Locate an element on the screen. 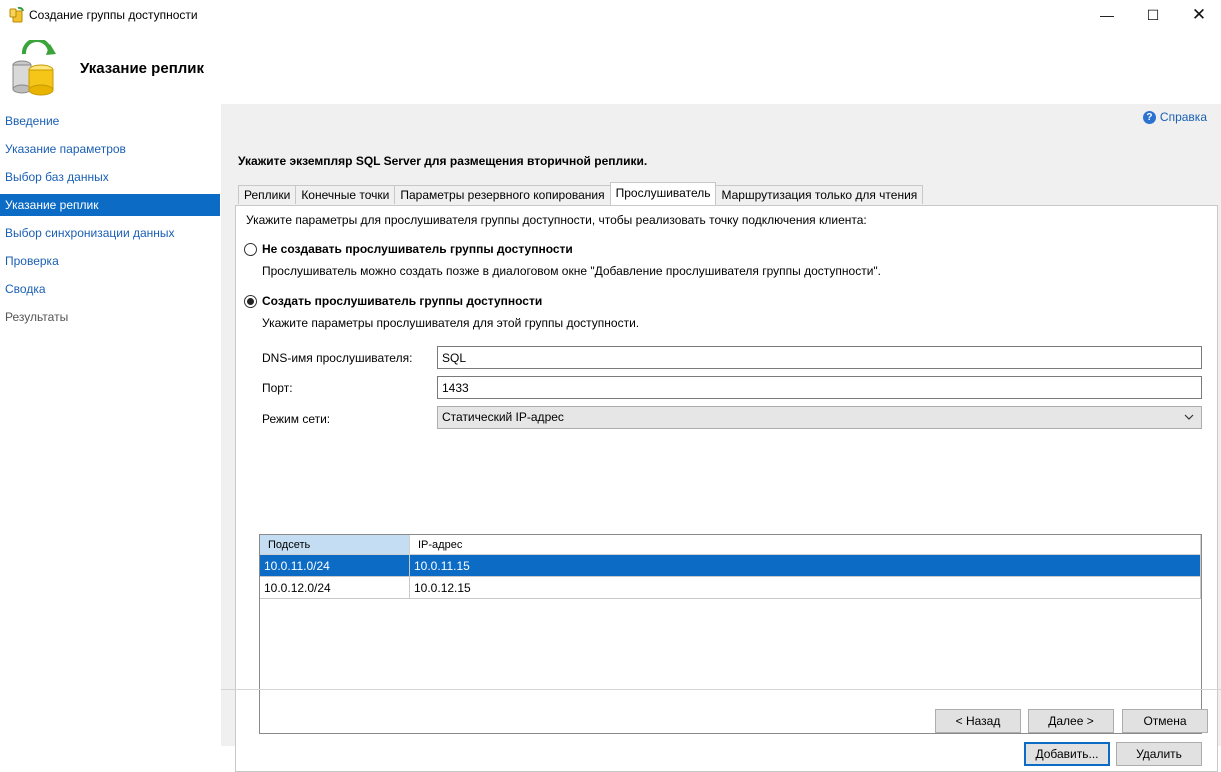  sidebar-item-replicas: Указание реплик is located at coordinates (110, 205).